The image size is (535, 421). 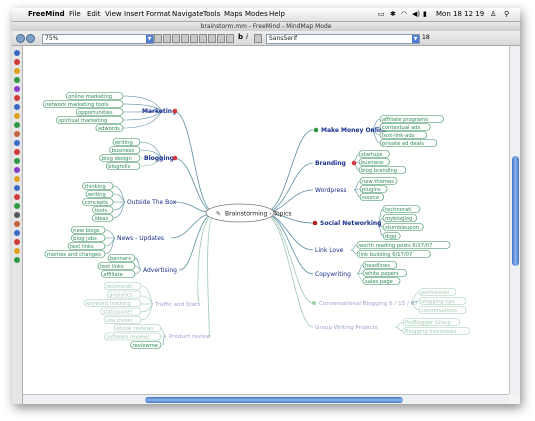 What do you see at coordinates (350, 130) in the screenshot?
I see `topic-make-money-online: Make Money Online` at bounding box center [350, 130].